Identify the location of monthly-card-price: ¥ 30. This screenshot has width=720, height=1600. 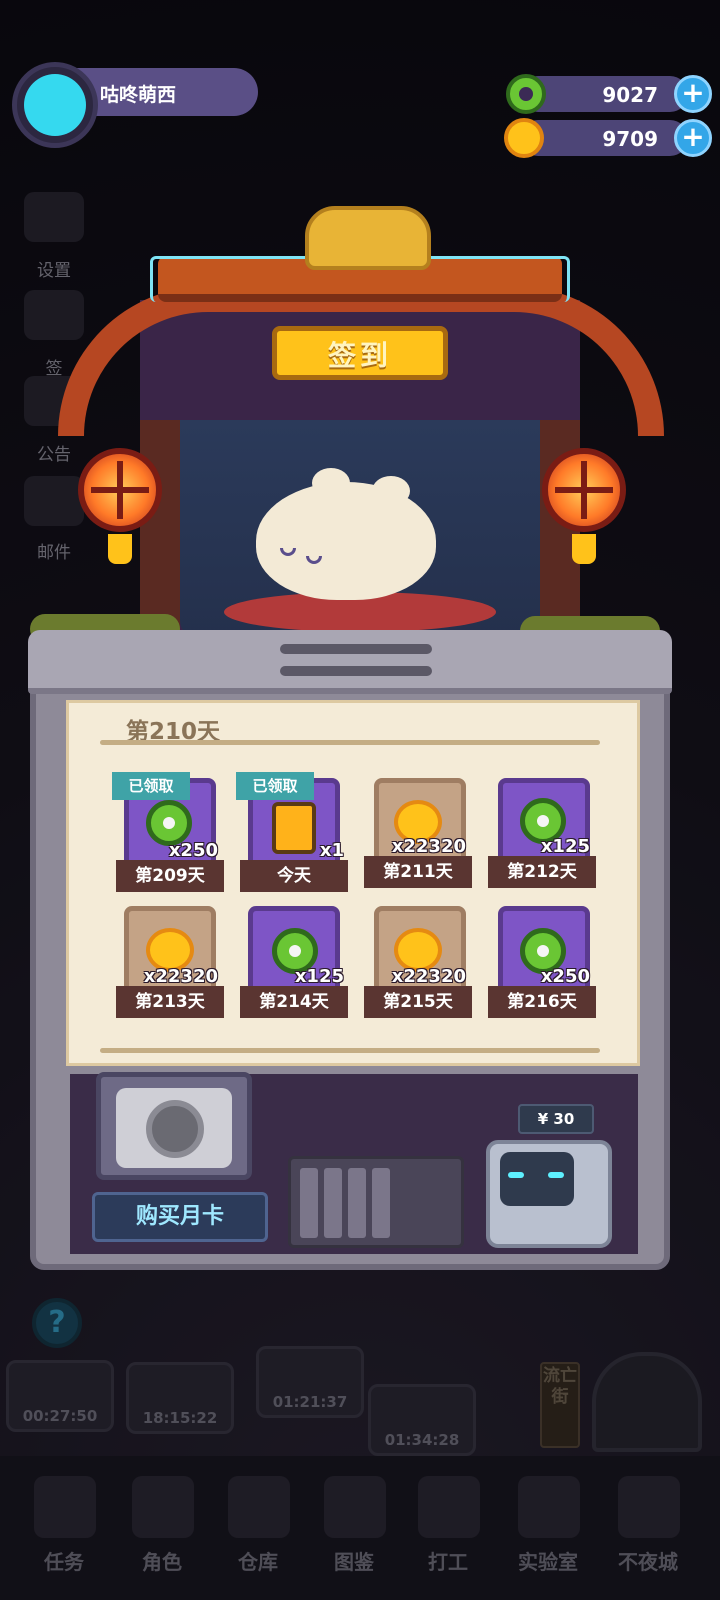
(556, 1119).